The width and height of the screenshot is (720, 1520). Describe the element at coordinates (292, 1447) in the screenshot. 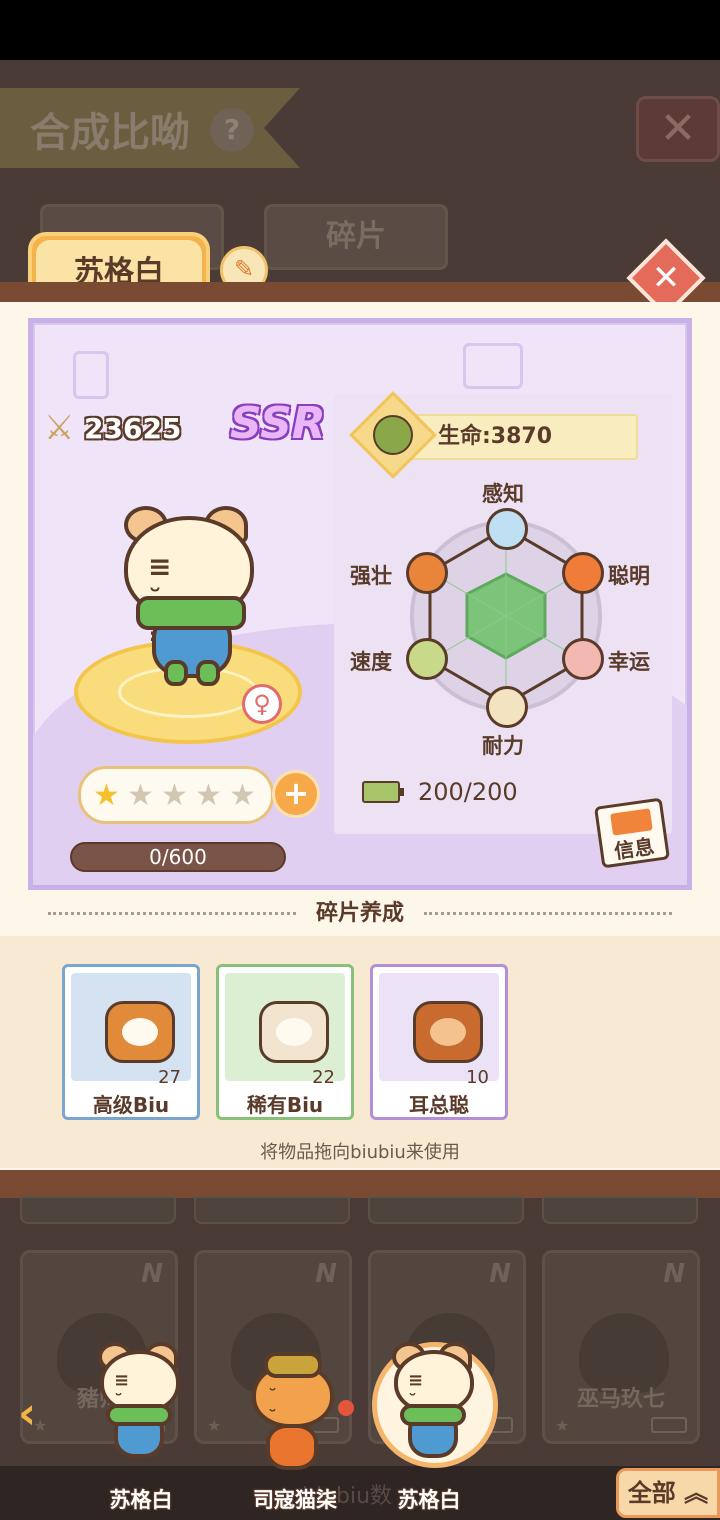

I see `cat-body` at that location.